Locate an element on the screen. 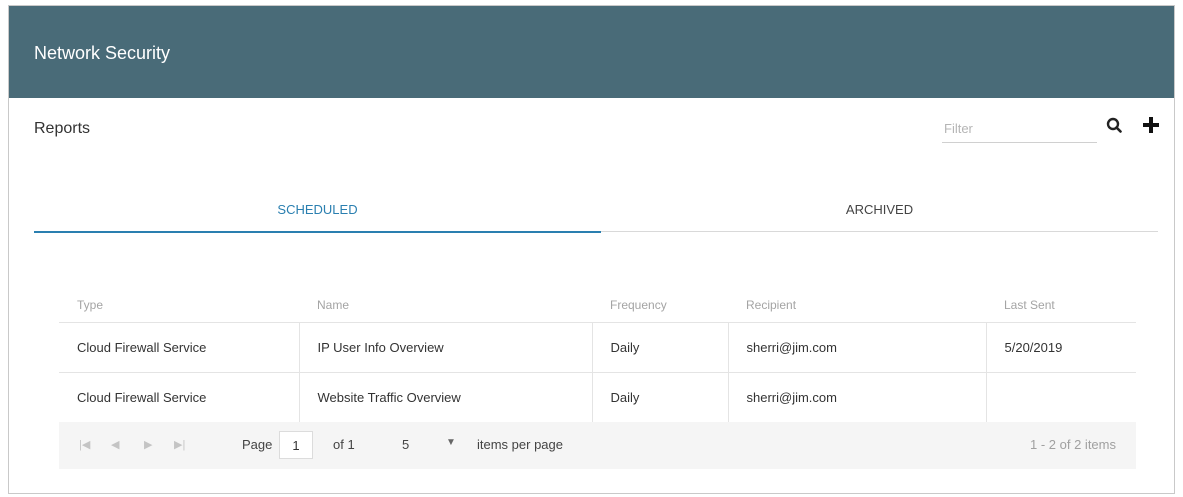  column-header-last-sent: Last Sent is located at coordinates (1061, 305).